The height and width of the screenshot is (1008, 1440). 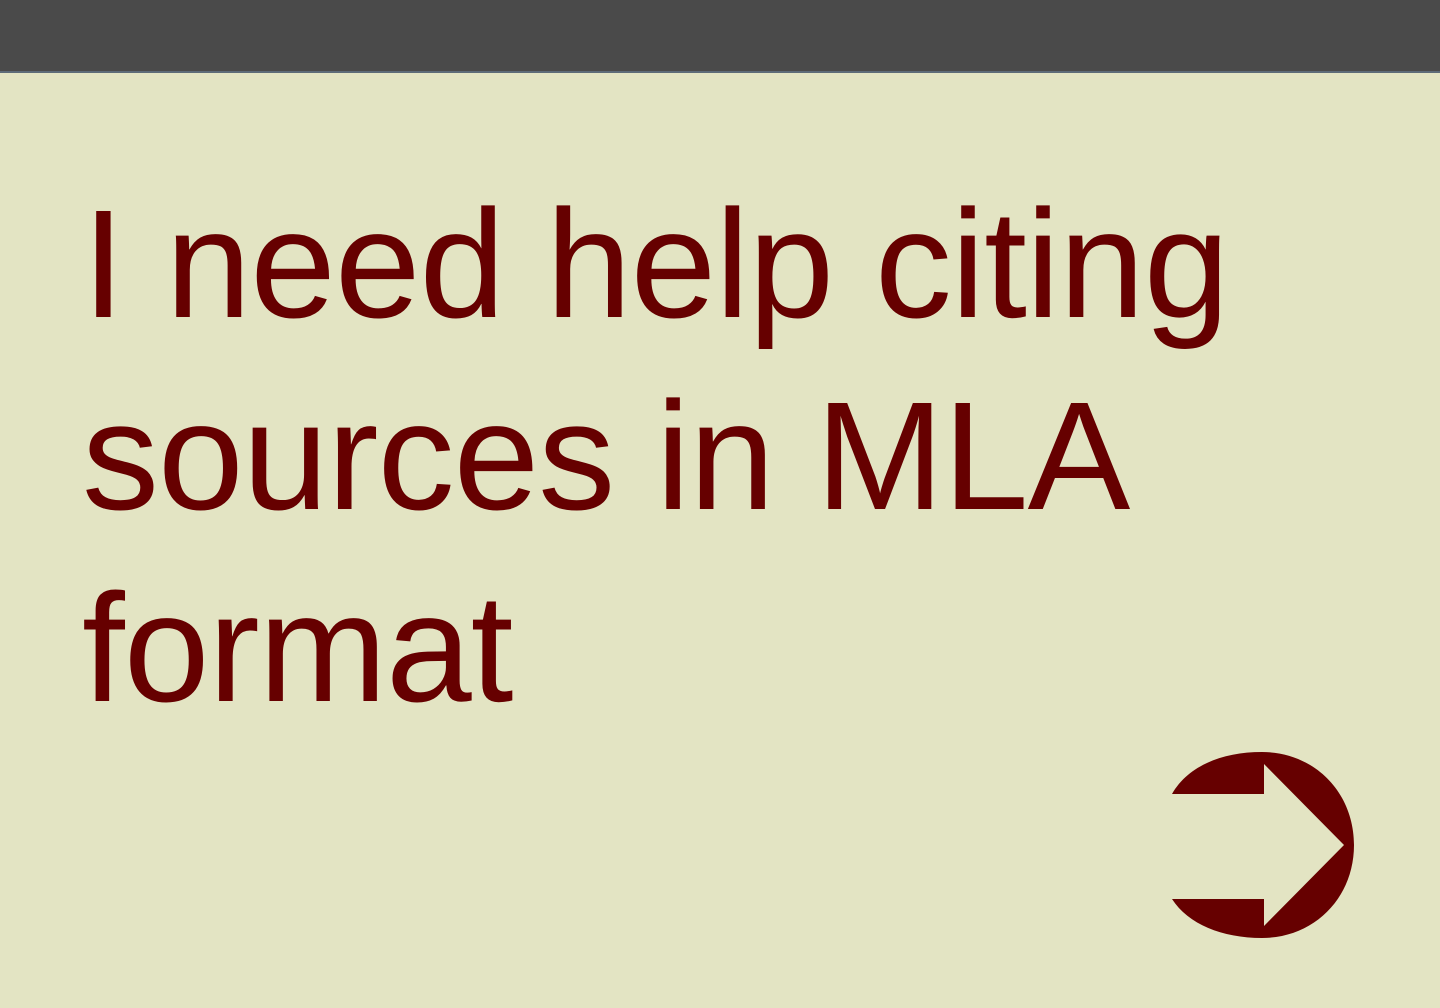 I want to click on prompt-topic-start: citing, so click(x=1052, y=264).